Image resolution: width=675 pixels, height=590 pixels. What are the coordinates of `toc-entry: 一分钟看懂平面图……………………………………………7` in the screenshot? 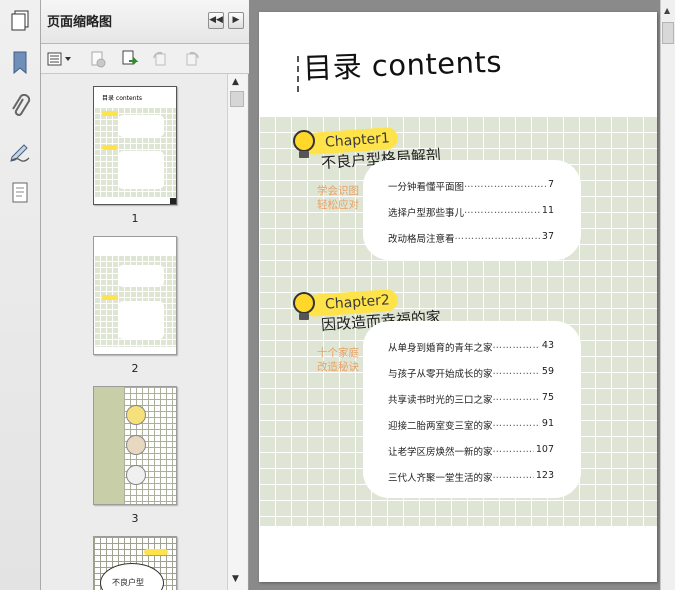 It's located at (471, 186).